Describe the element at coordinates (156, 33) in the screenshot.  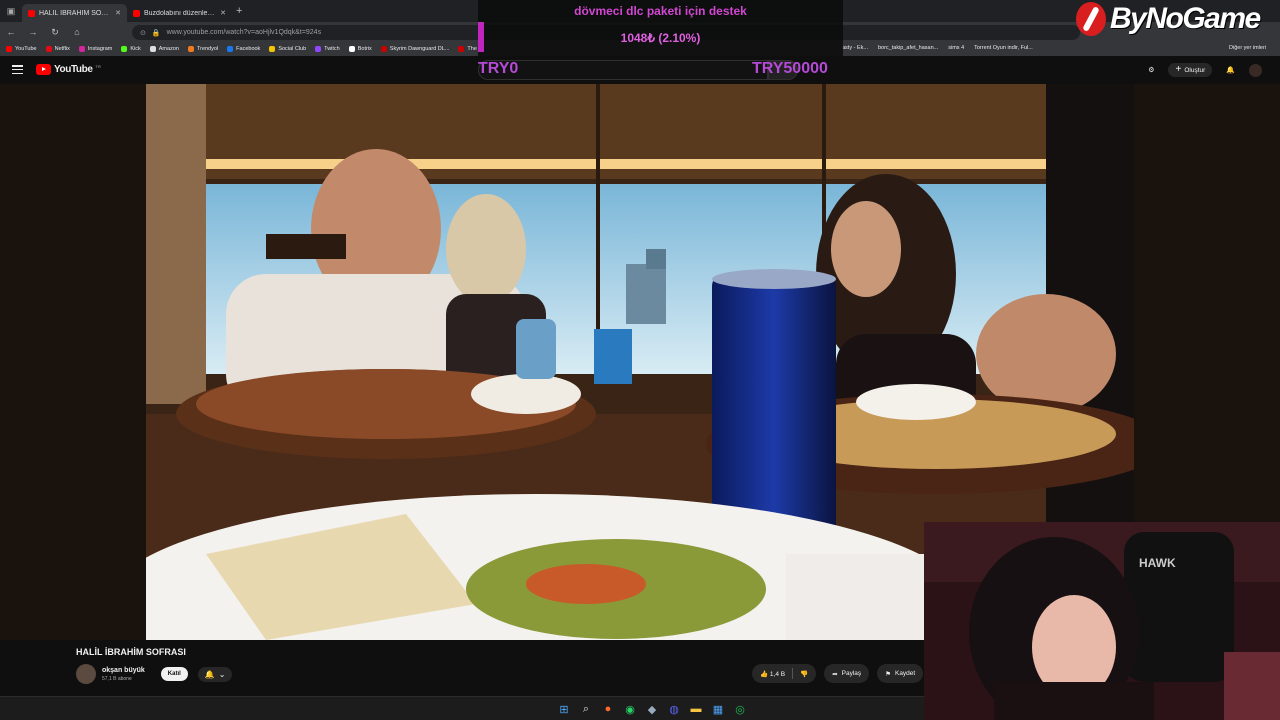
I see `lock-icon: 🔒` at that location.